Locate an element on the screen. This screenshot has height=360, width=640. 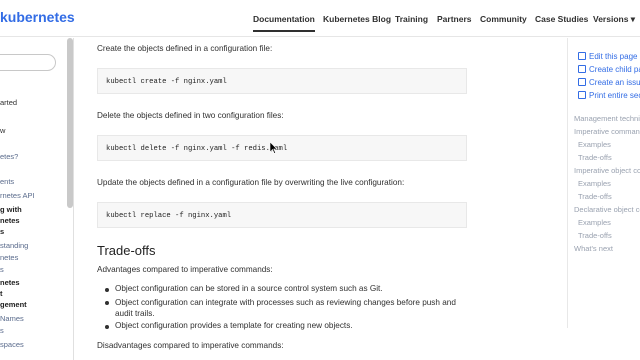
sidebar-item: t is located at coordinates (1, 293).